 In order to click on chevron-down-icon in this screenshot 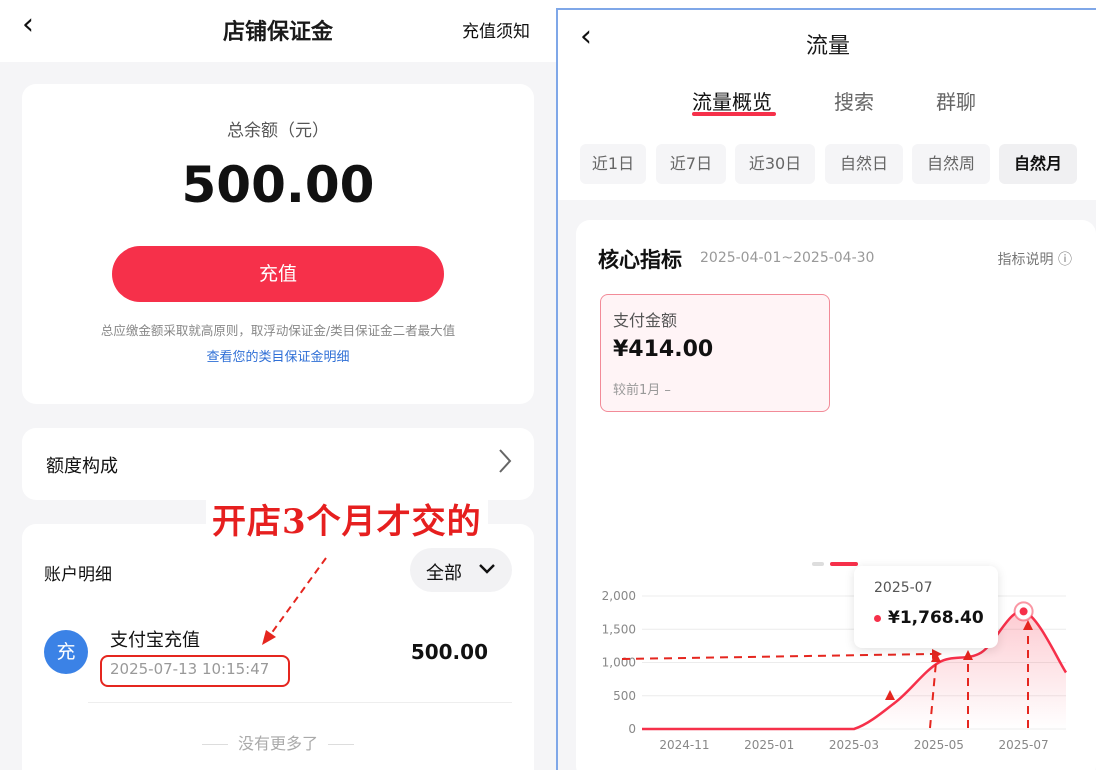, I will do `click(487, 569)`.